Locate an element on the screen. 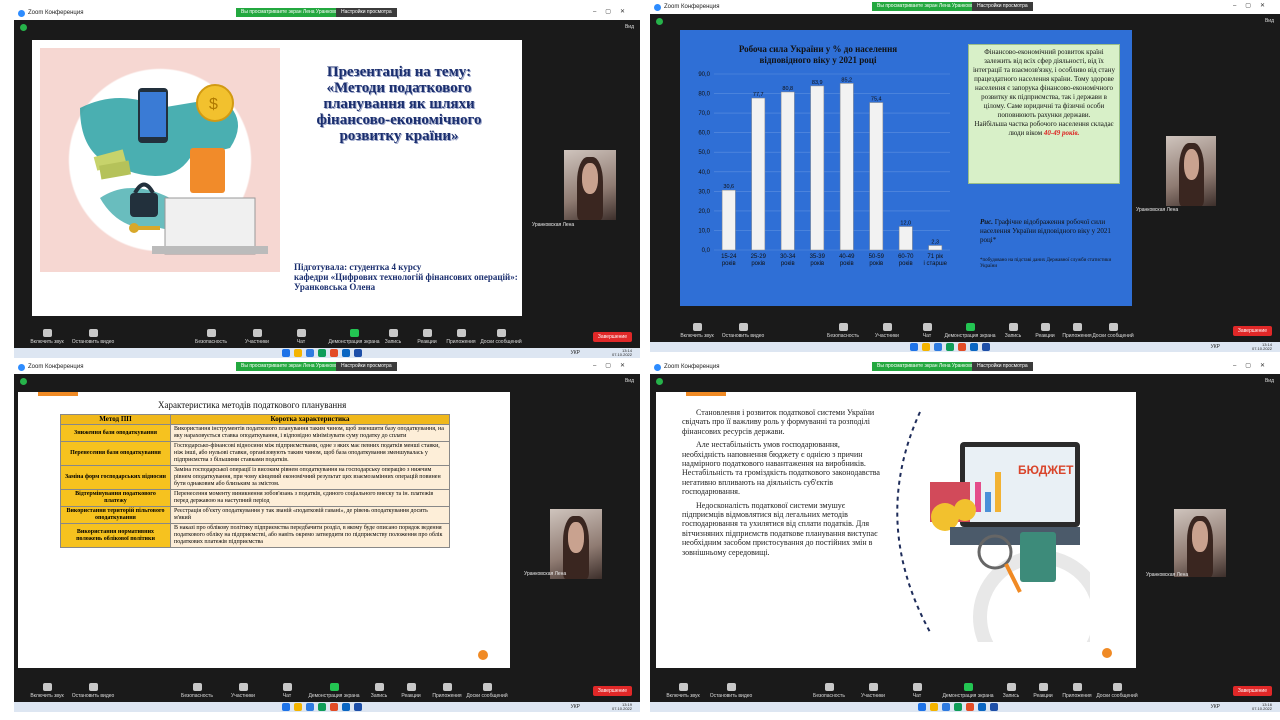 The width and height of the screenshot is (1280, 720). zoom-logo-icon is located at coordinates (21, 367).